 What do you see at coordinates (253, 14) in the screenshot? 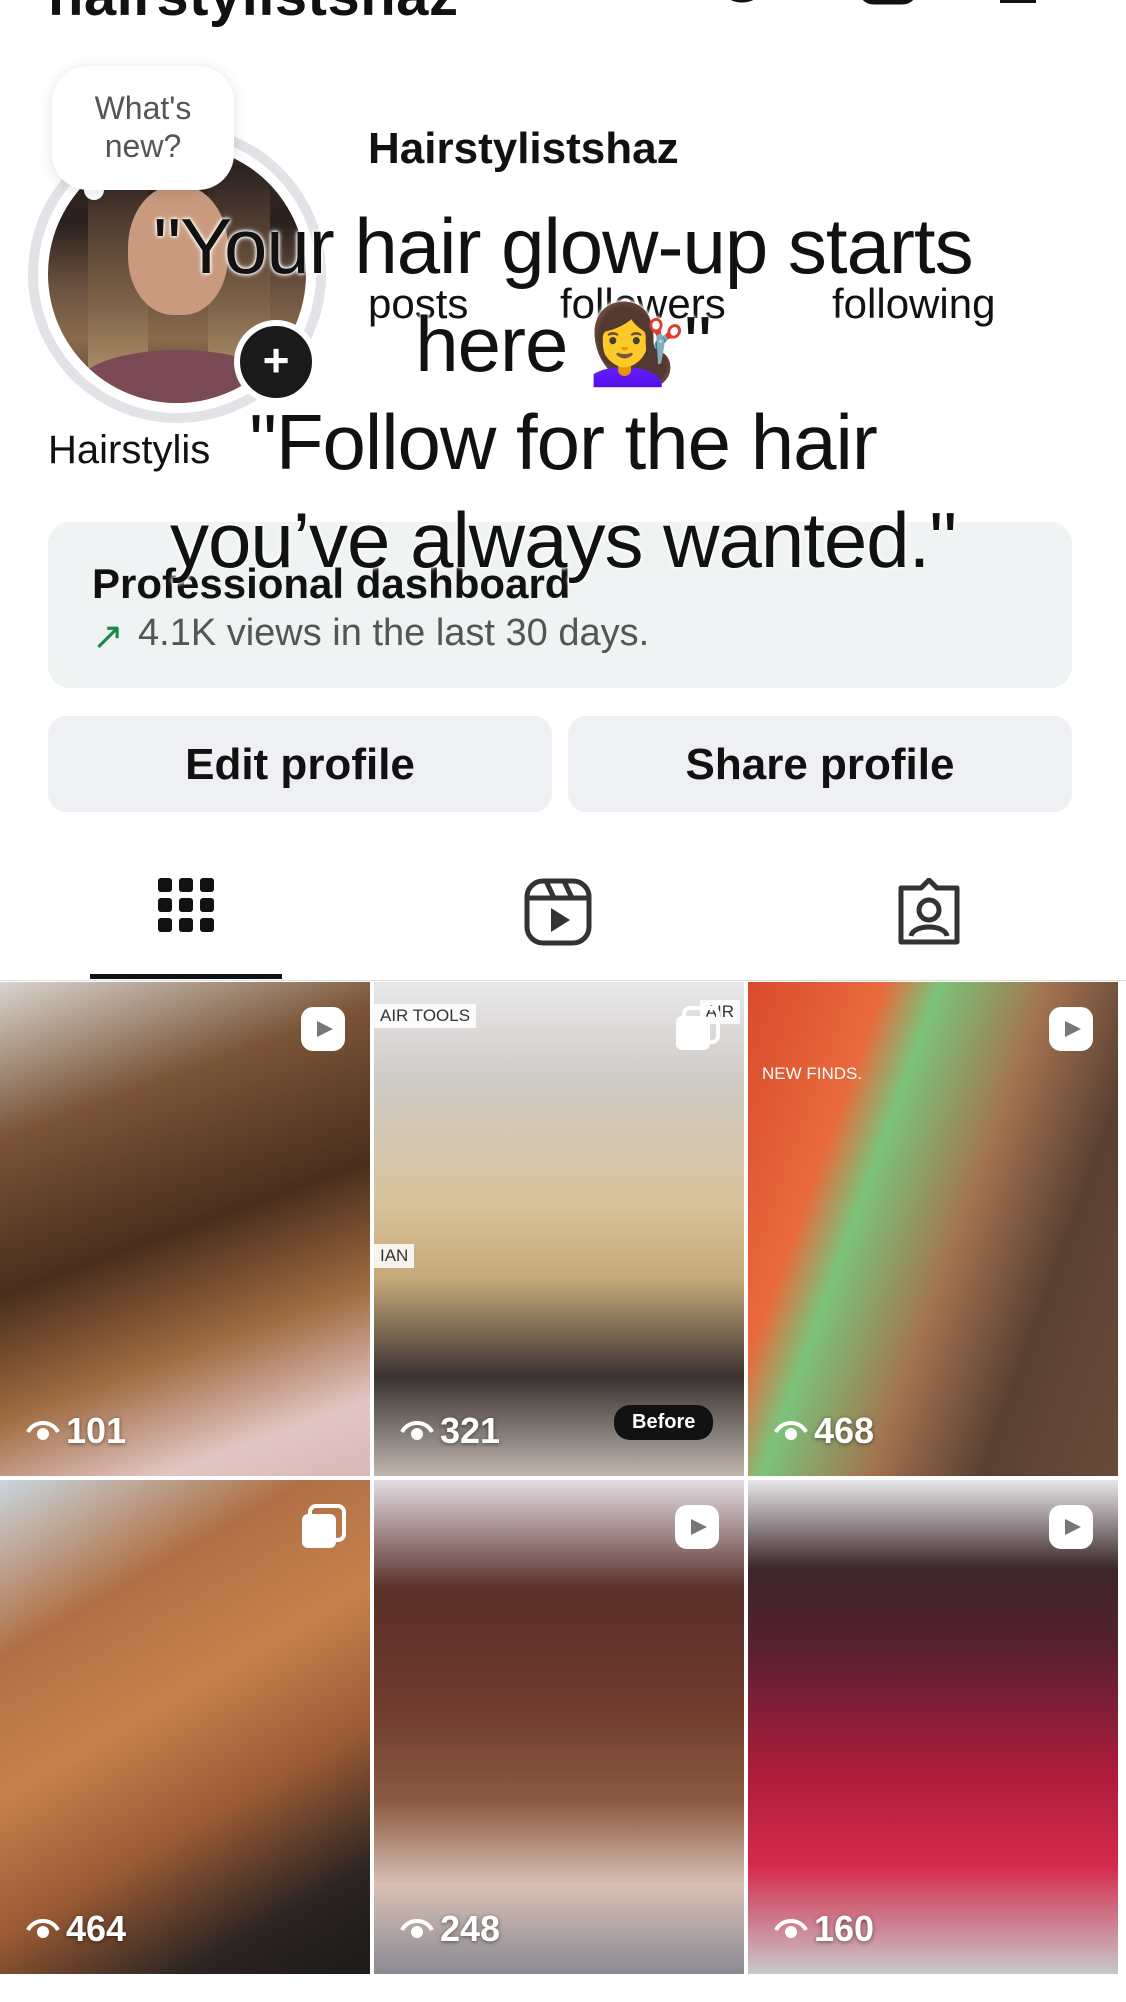
I see `profile-username-header: hairstylistshaz` at bounding box center [253, 14].